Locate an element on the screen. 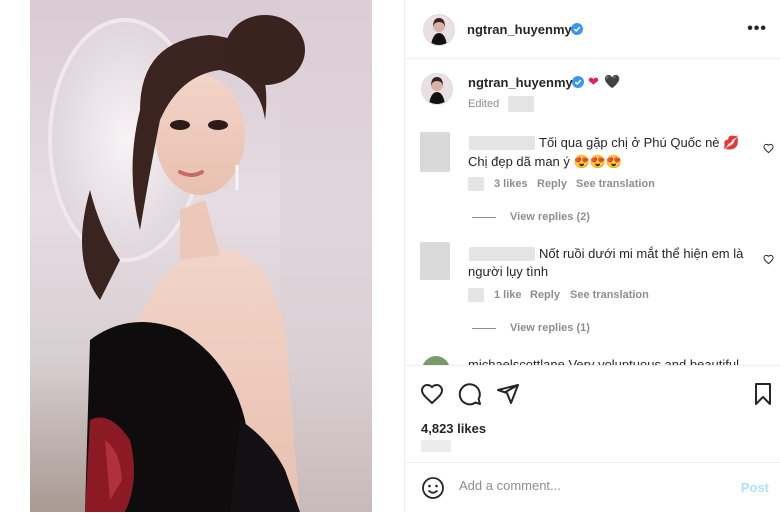 This screenshot has height=513, width=780. post-actions: 4,823 likes is located at coordinates (592, 415).